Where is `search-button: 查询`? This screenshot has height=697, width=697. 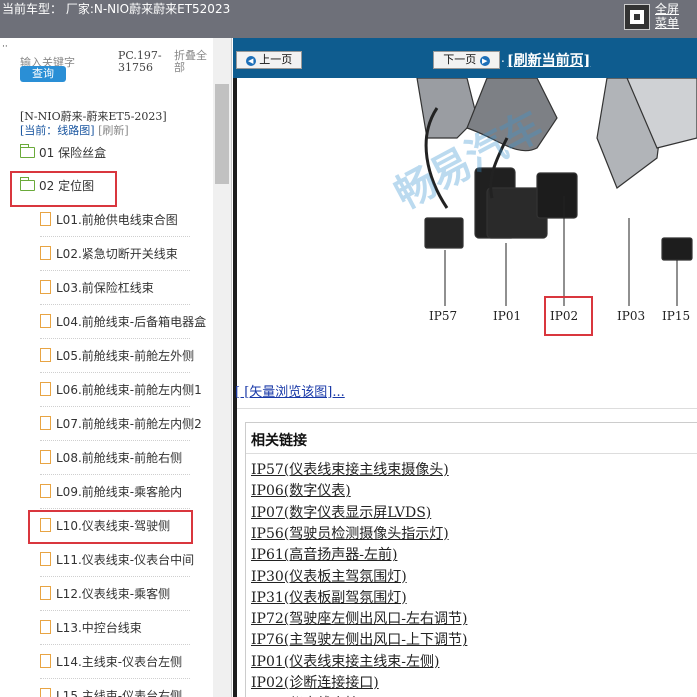
search-button: 查询 is located at coordinates (43, 74).